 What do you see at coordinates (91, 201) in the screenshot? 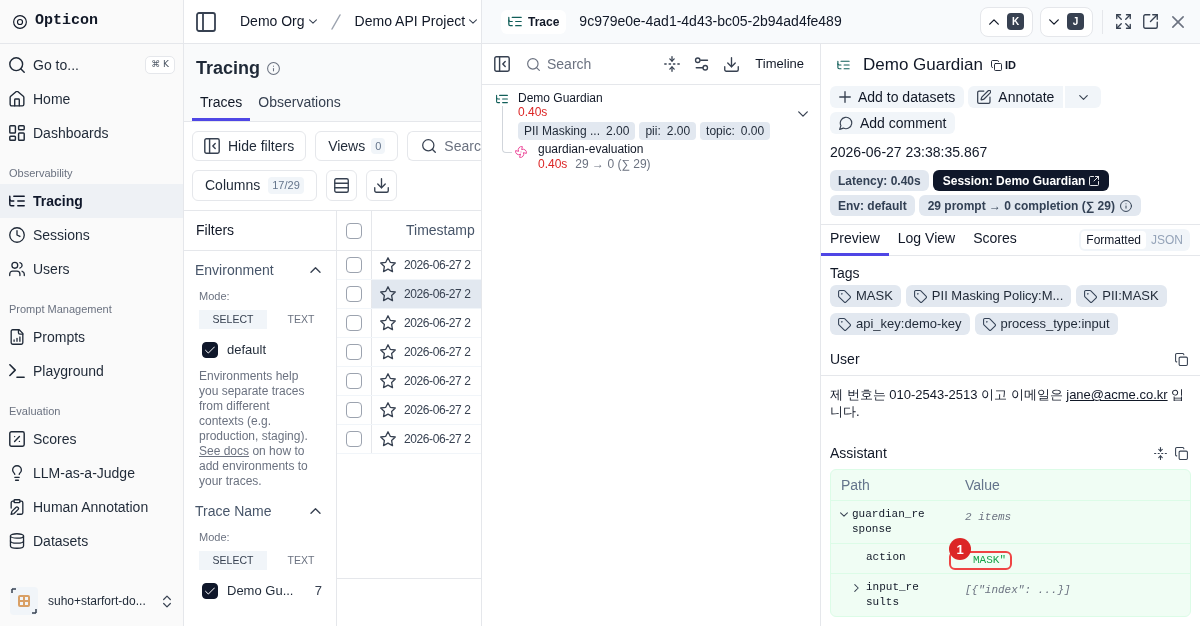
I see `nav-item: Tracing` at bounding box center [91, 201].